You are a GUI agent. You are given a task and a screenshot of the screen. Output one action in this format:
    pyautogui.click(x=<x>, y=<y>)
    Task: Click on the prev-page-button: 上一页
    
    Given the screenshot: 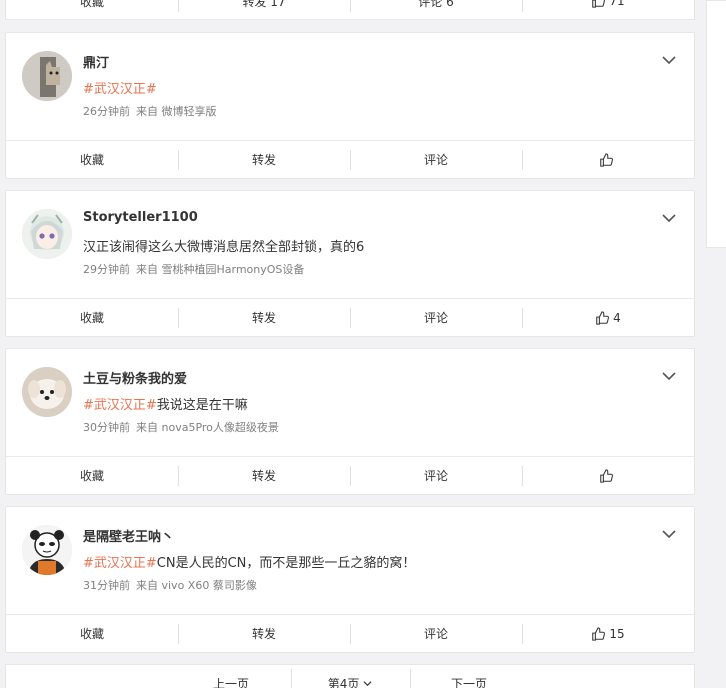 What is the action you would take?
    pyautogui.click(x=231, y=676)
    